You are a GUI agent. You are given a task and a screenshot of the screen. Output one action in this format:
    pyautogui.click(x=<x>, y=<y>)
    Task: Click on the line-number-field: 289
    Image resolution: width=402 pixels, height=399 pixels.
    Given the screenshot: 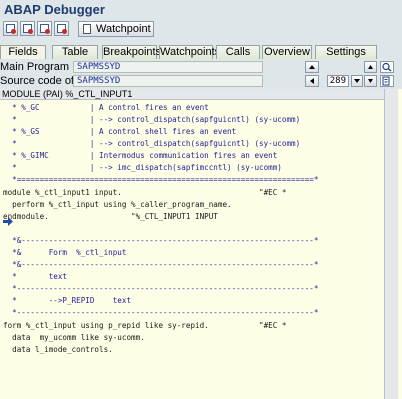 What is the action you would take?
    pyautogui.click(x=338, y=81)
    